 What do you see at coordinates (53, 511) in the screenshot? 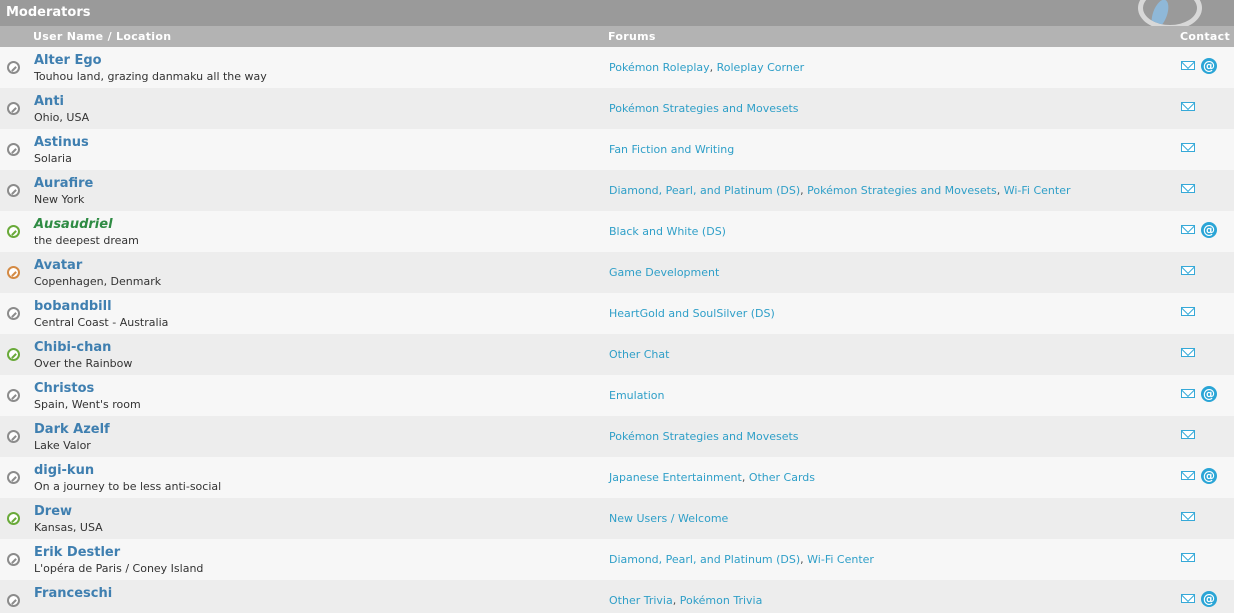
I see `username-link: Drew` at bounding box center [53, 511].